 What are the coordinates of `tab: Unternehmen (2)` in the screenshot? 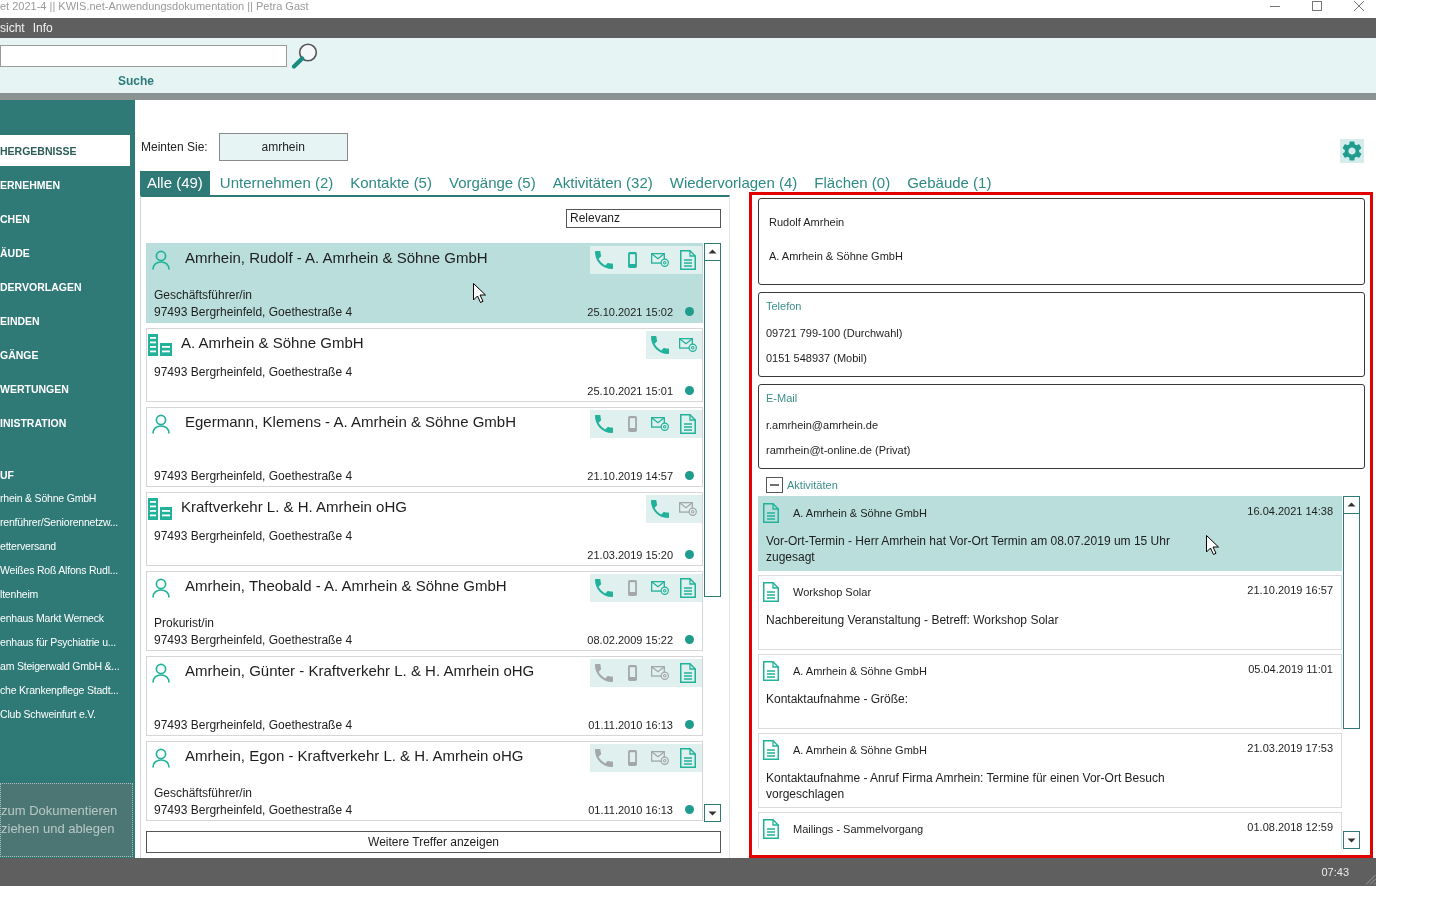 It's located at (276, 183).